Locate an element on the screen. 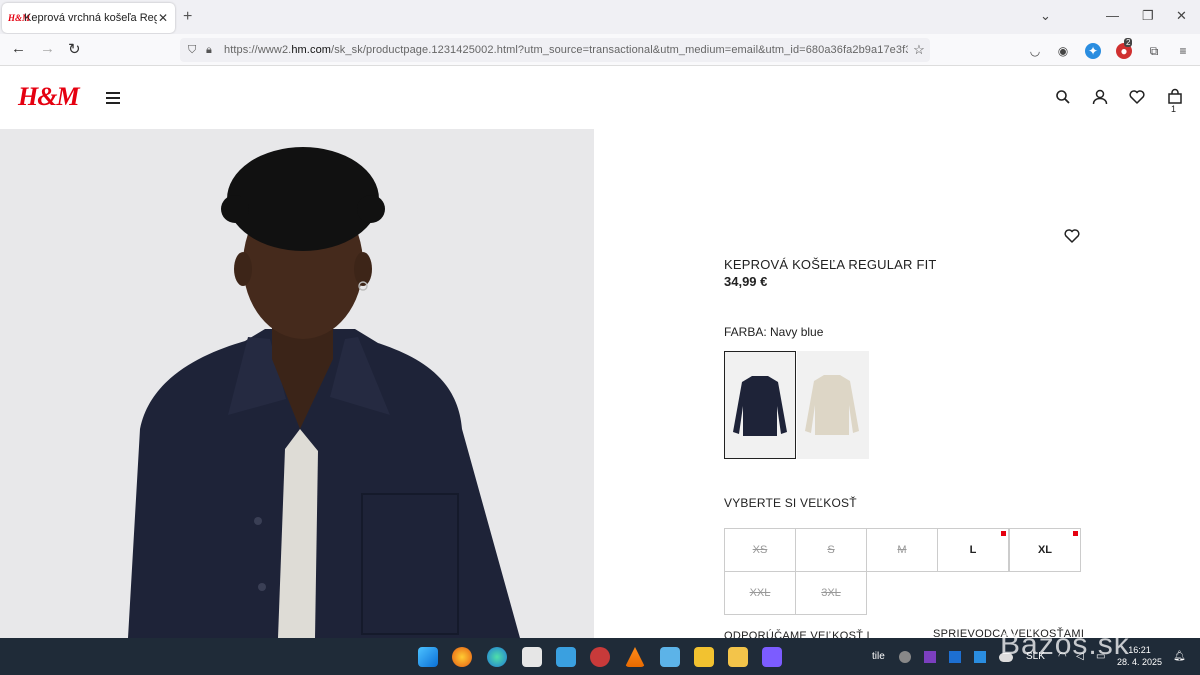 This screenshot has width=1200, height=675. forward-icon: → is located at coordinates (47, 48).